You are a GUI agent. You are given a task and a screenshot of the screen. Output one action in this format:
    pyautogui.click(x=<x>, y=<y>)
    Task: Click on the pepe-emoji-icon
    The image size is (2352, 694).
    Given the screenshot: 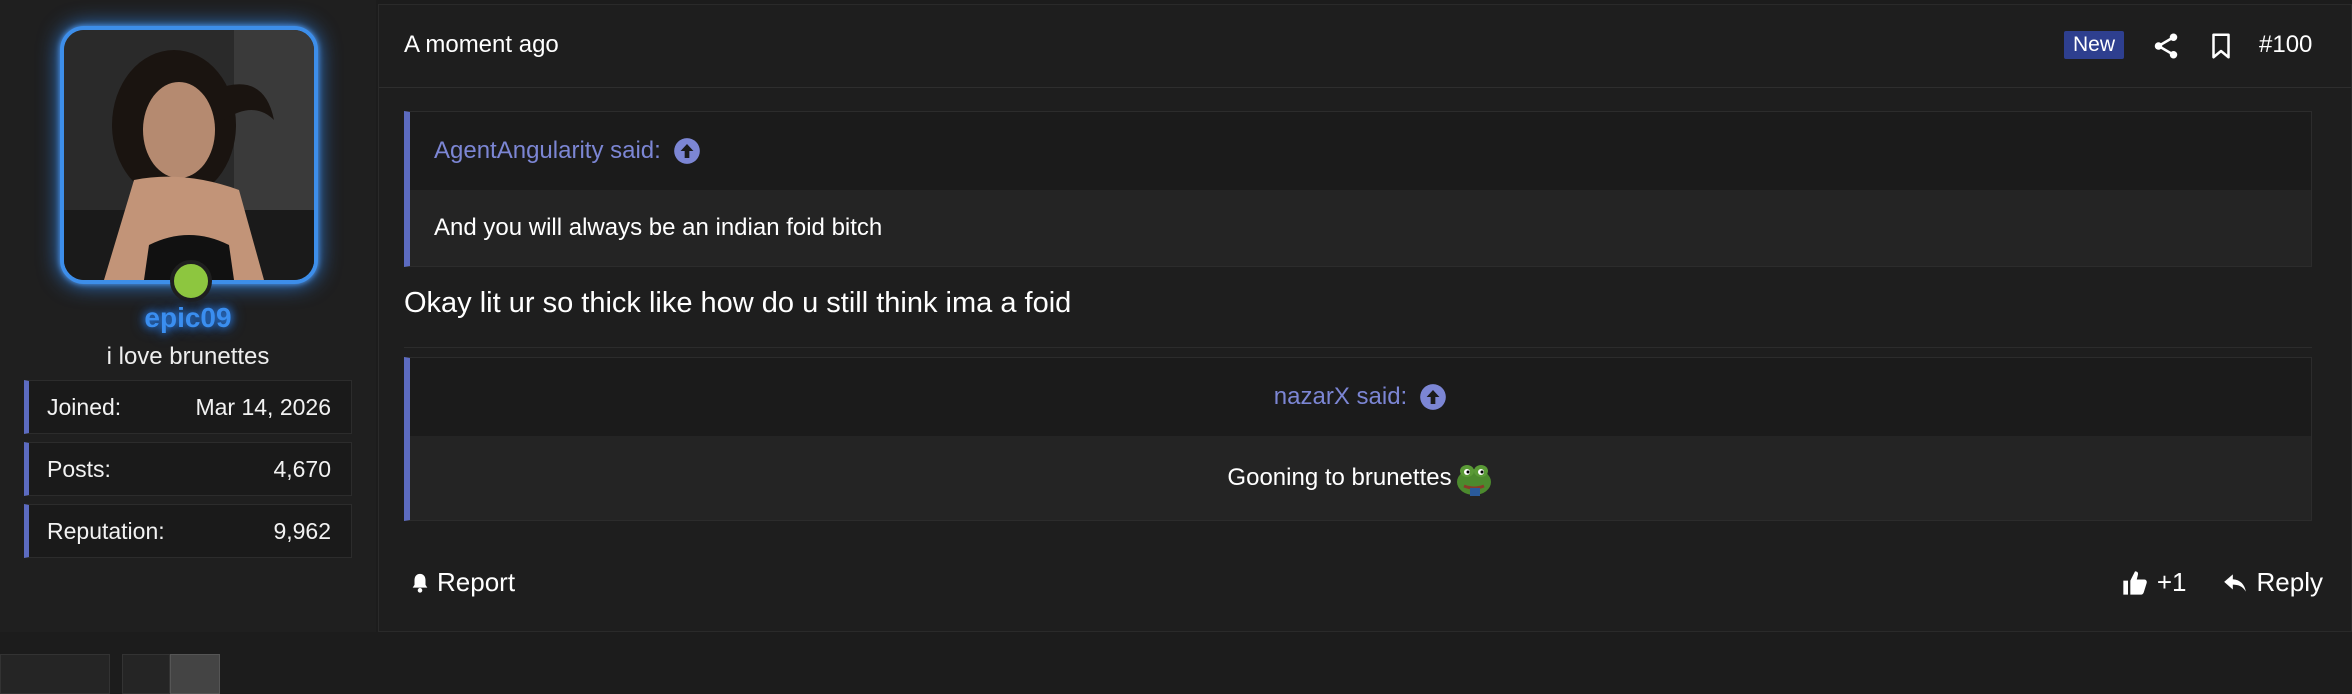 What is the action you would take?
    pyautogui.click(x=1473, y=480)
    